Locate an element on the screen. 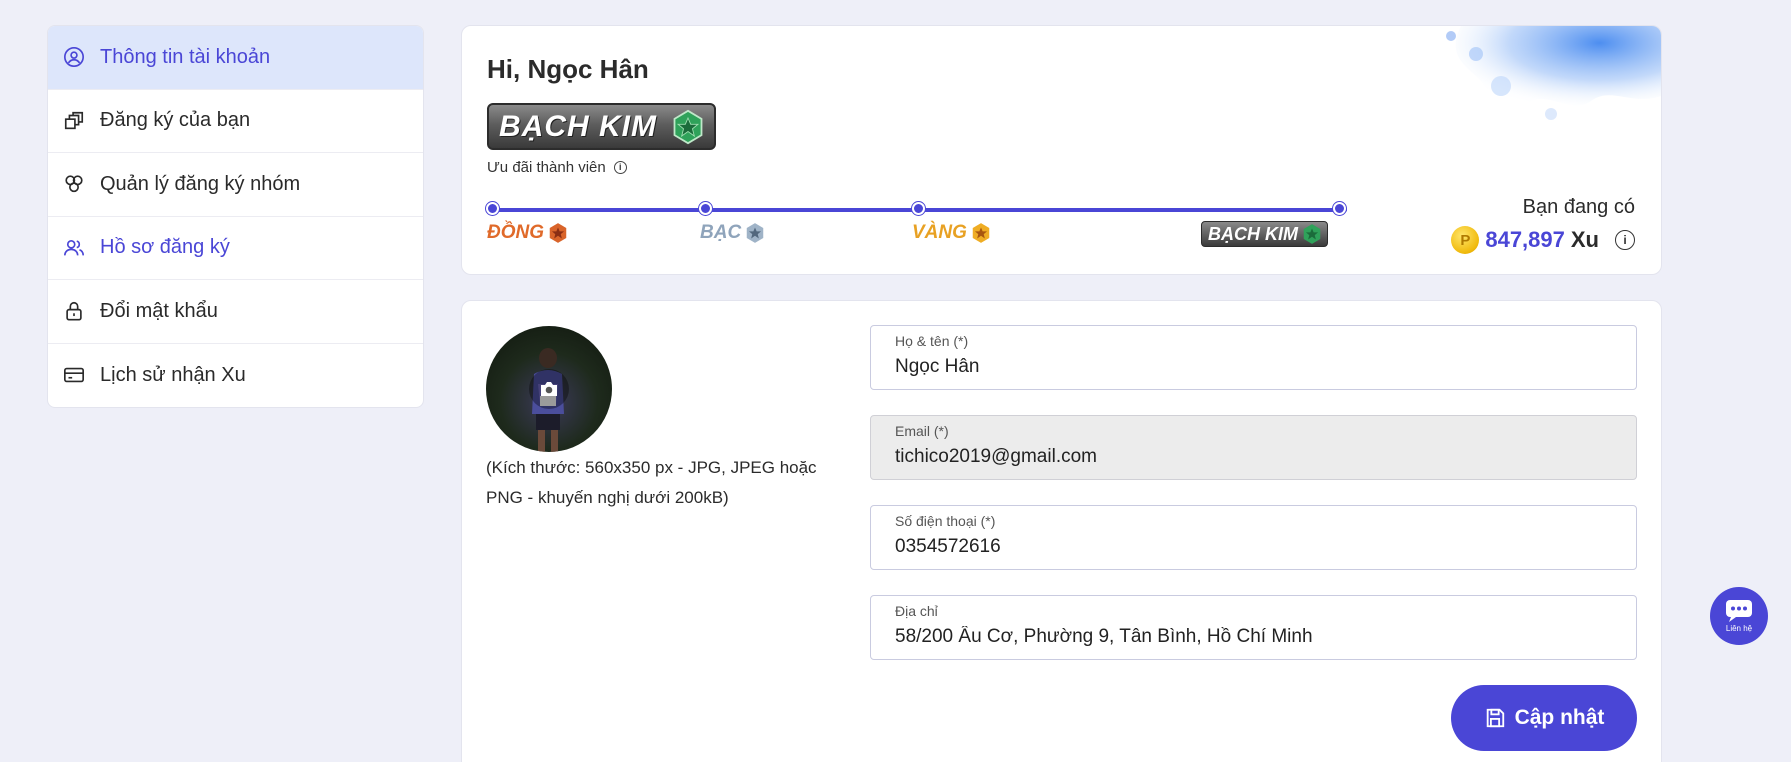 The width and height of the screenshot is (1791, 762). sidebar-item-registration-profile: Hồ sơ đăng ký is located at coordinates (235, 248).